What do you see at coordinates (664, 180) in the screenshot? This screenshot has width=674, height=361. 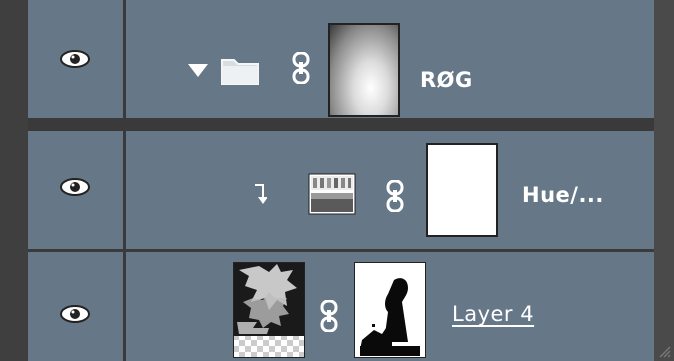 I see `panel-right-edge` at bounding box center [664, 180].